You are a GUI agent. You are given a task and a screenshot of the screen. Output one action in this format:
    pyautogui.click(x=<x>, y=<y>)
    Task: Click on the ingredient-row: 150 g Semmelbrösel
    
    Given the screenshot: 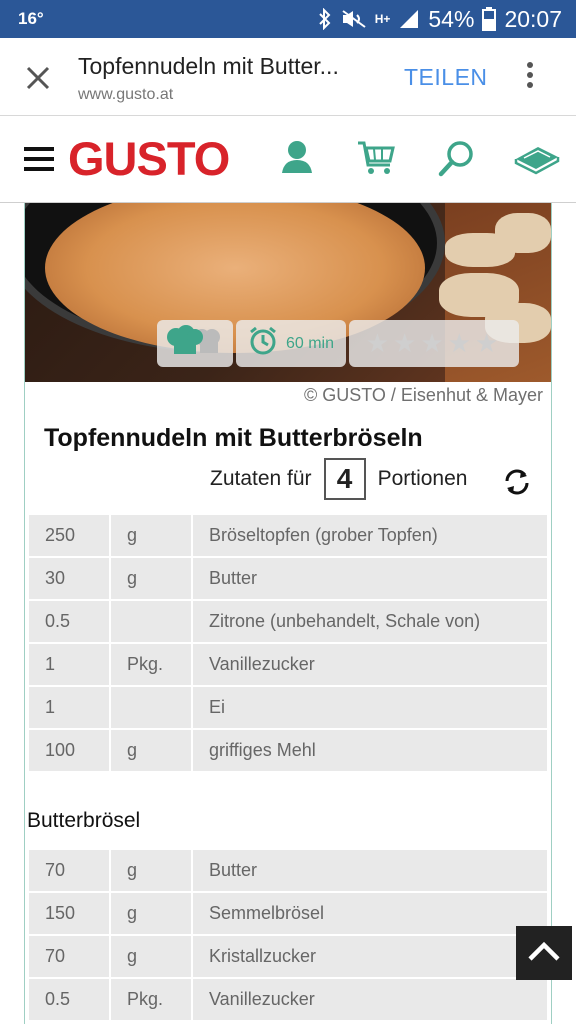 What is the action you would take?
    pyautogui.click(x=288, y=913)
    